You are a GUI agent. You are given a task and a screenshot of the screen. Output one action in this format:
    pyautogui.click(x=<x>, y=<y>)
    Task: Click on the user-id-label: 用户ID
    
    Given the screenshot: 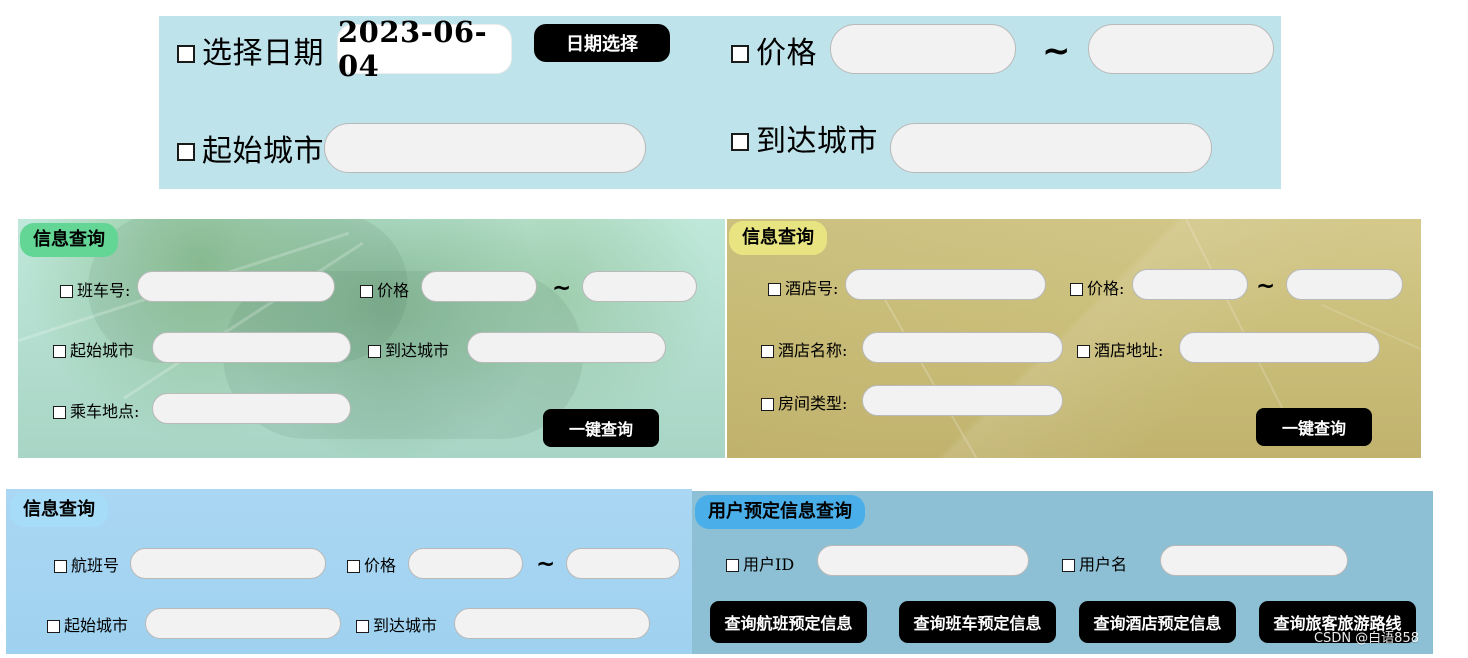 What is the action you would take?
    pyautogui.click(x=769, y=564)
    